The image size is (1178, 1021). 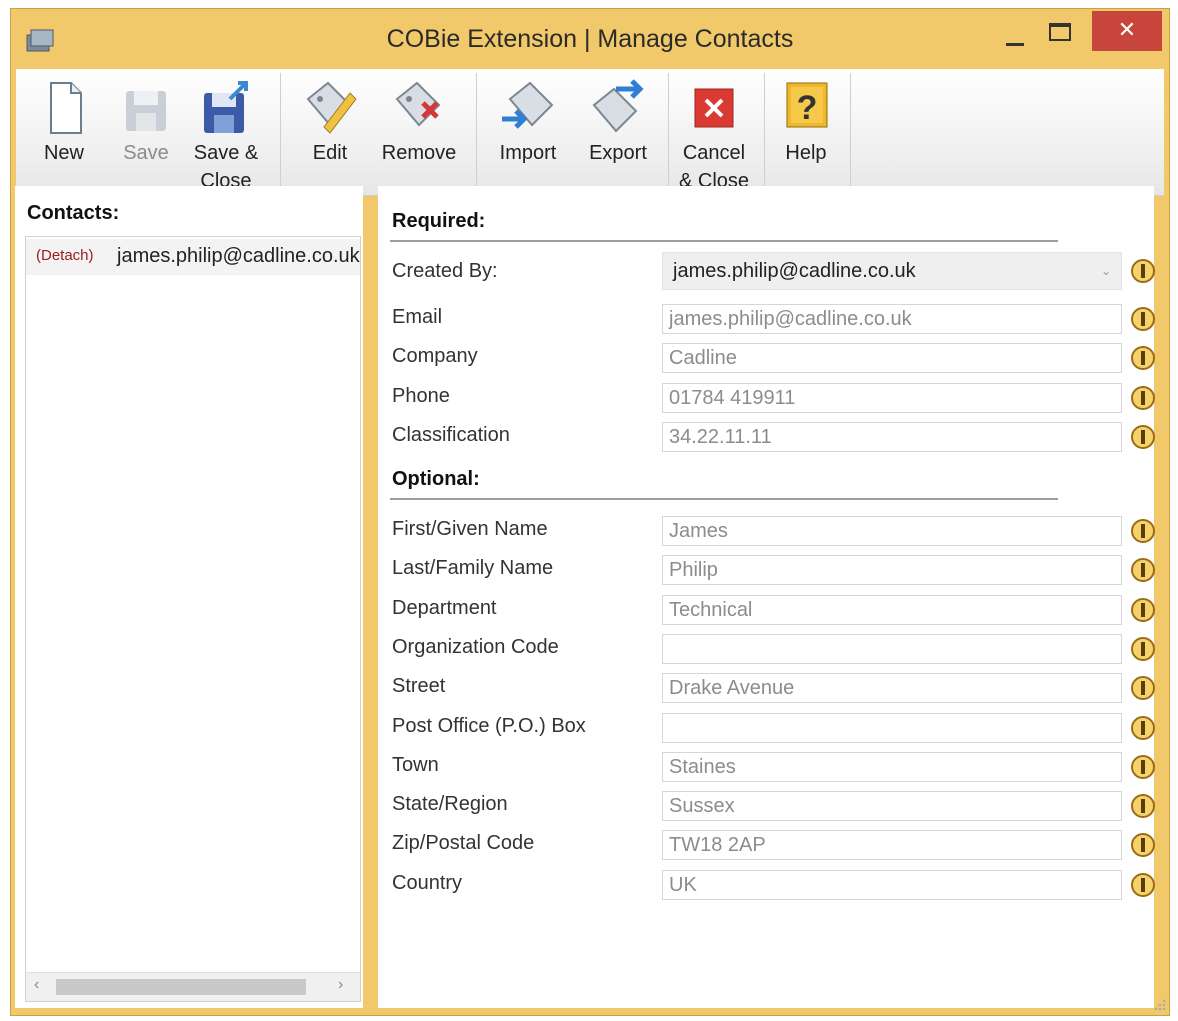 What do you see at coordinates (470, 529) in the screenshot?
I see `first-given-name-label: First/Given Name` at bounding box center [470, 529].